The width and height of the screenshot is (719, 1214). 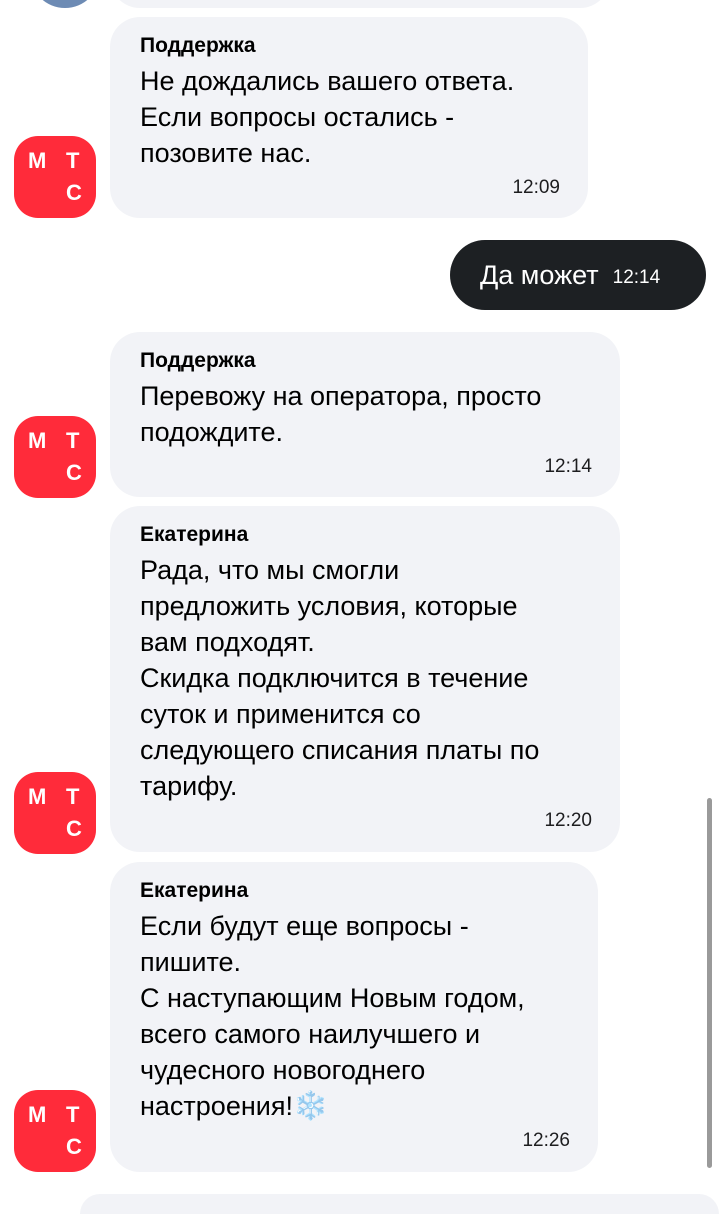 What do you see at coordinates (568, 820) in the screenshot?
I see `message-time: 12:20` at bounding box center [568, 820].